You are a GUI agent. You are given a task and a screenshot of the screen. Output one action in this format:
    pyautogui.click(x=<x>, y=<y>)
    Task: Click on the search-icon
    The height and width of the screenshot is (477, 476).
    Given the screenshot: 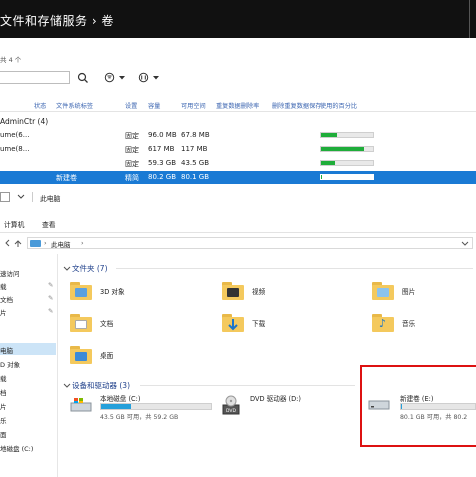 What is the action you would take?
    pyautogui.click(x=83, y=77)
    